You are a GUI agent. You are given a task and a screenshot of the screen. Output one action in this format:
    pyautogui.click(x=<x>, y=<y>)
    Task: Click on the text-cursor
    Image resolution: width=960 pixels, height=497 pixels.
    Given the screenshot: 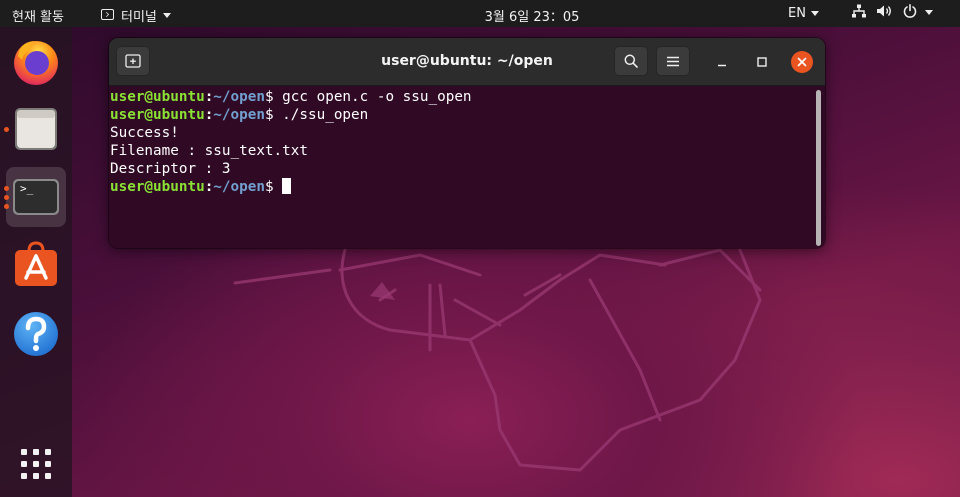 What is the action you would take?
    pyautogui.click(x=287, y=186)
    